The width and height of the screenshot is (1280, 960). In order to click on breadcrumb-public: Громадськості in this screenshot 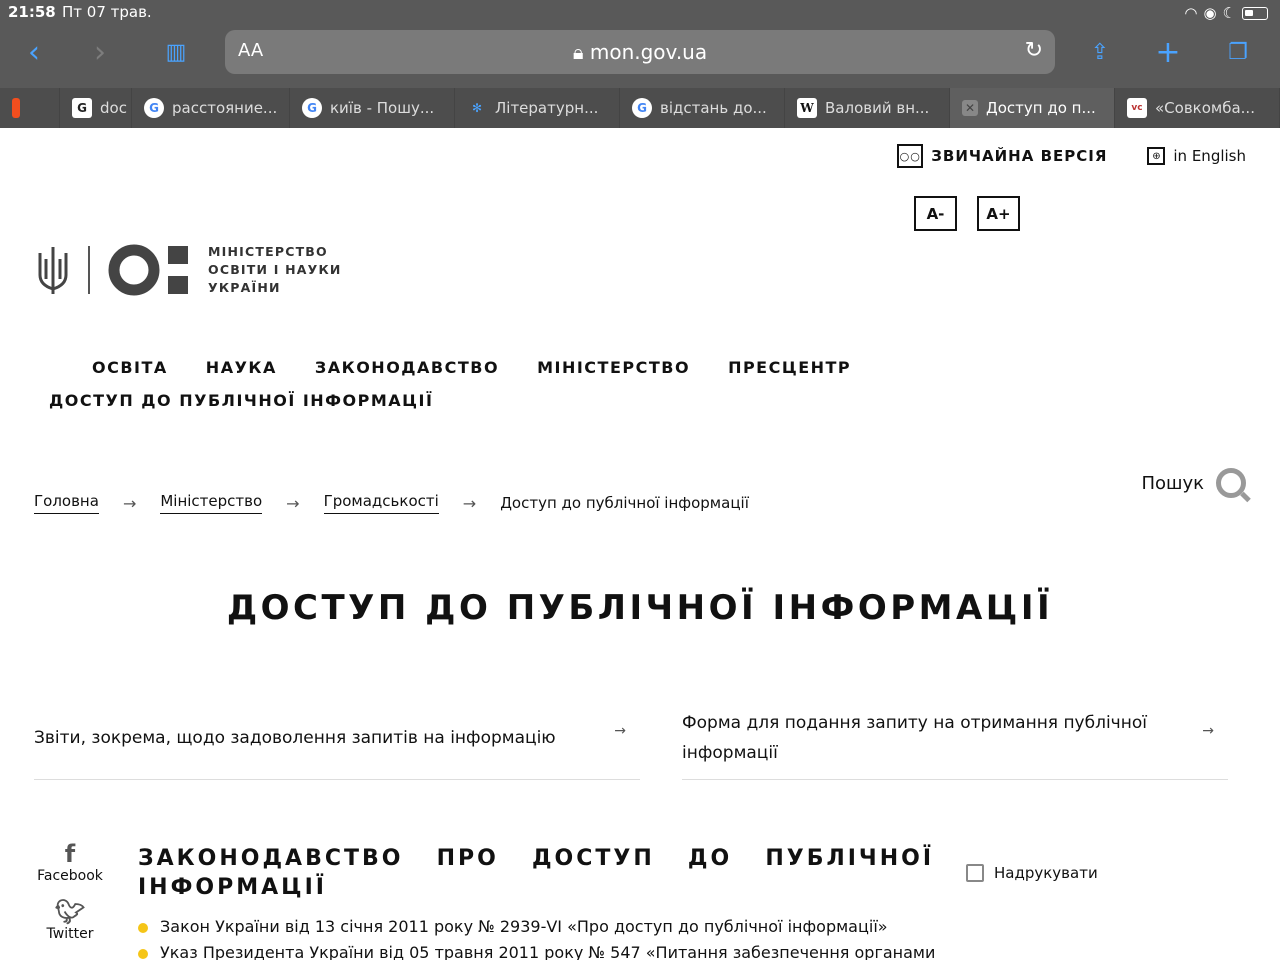, I will do `click(381, 503)`.